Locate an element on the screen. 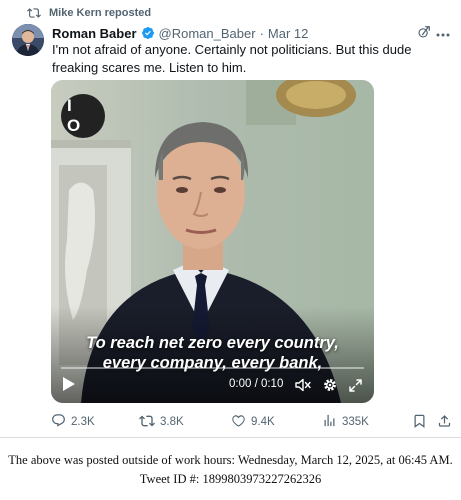 Image resolution: width=461 pixels, height=500 pixels. tweet-header: Roman Baber @Roman_Baber · Mar 12 is located at coordinates (180, 33).